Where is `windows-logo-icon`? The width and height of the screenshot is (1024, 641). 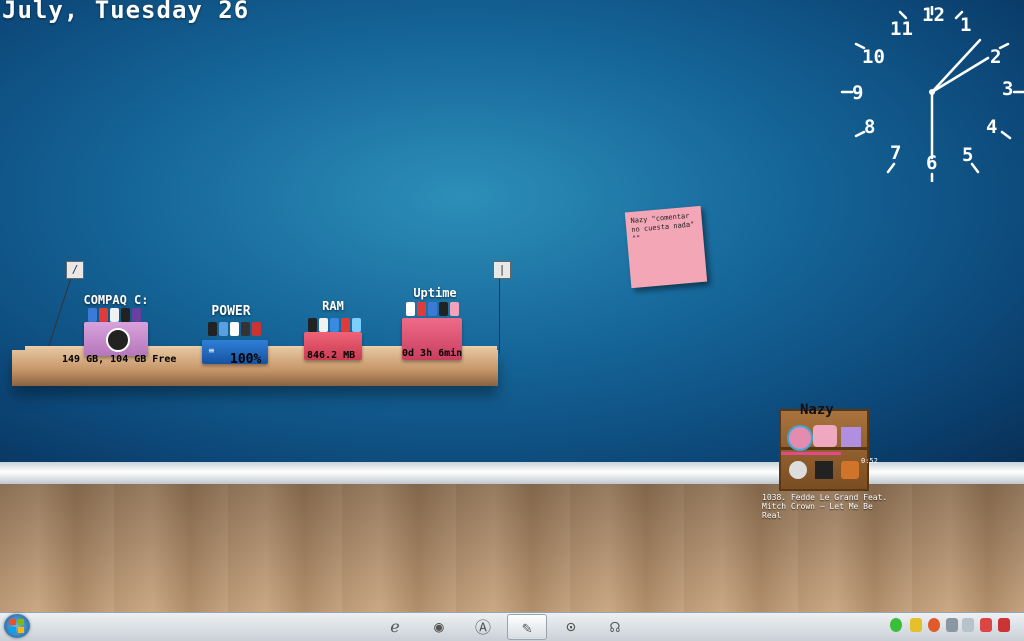 windows-logo-icon is located at coordinates (17, 626).